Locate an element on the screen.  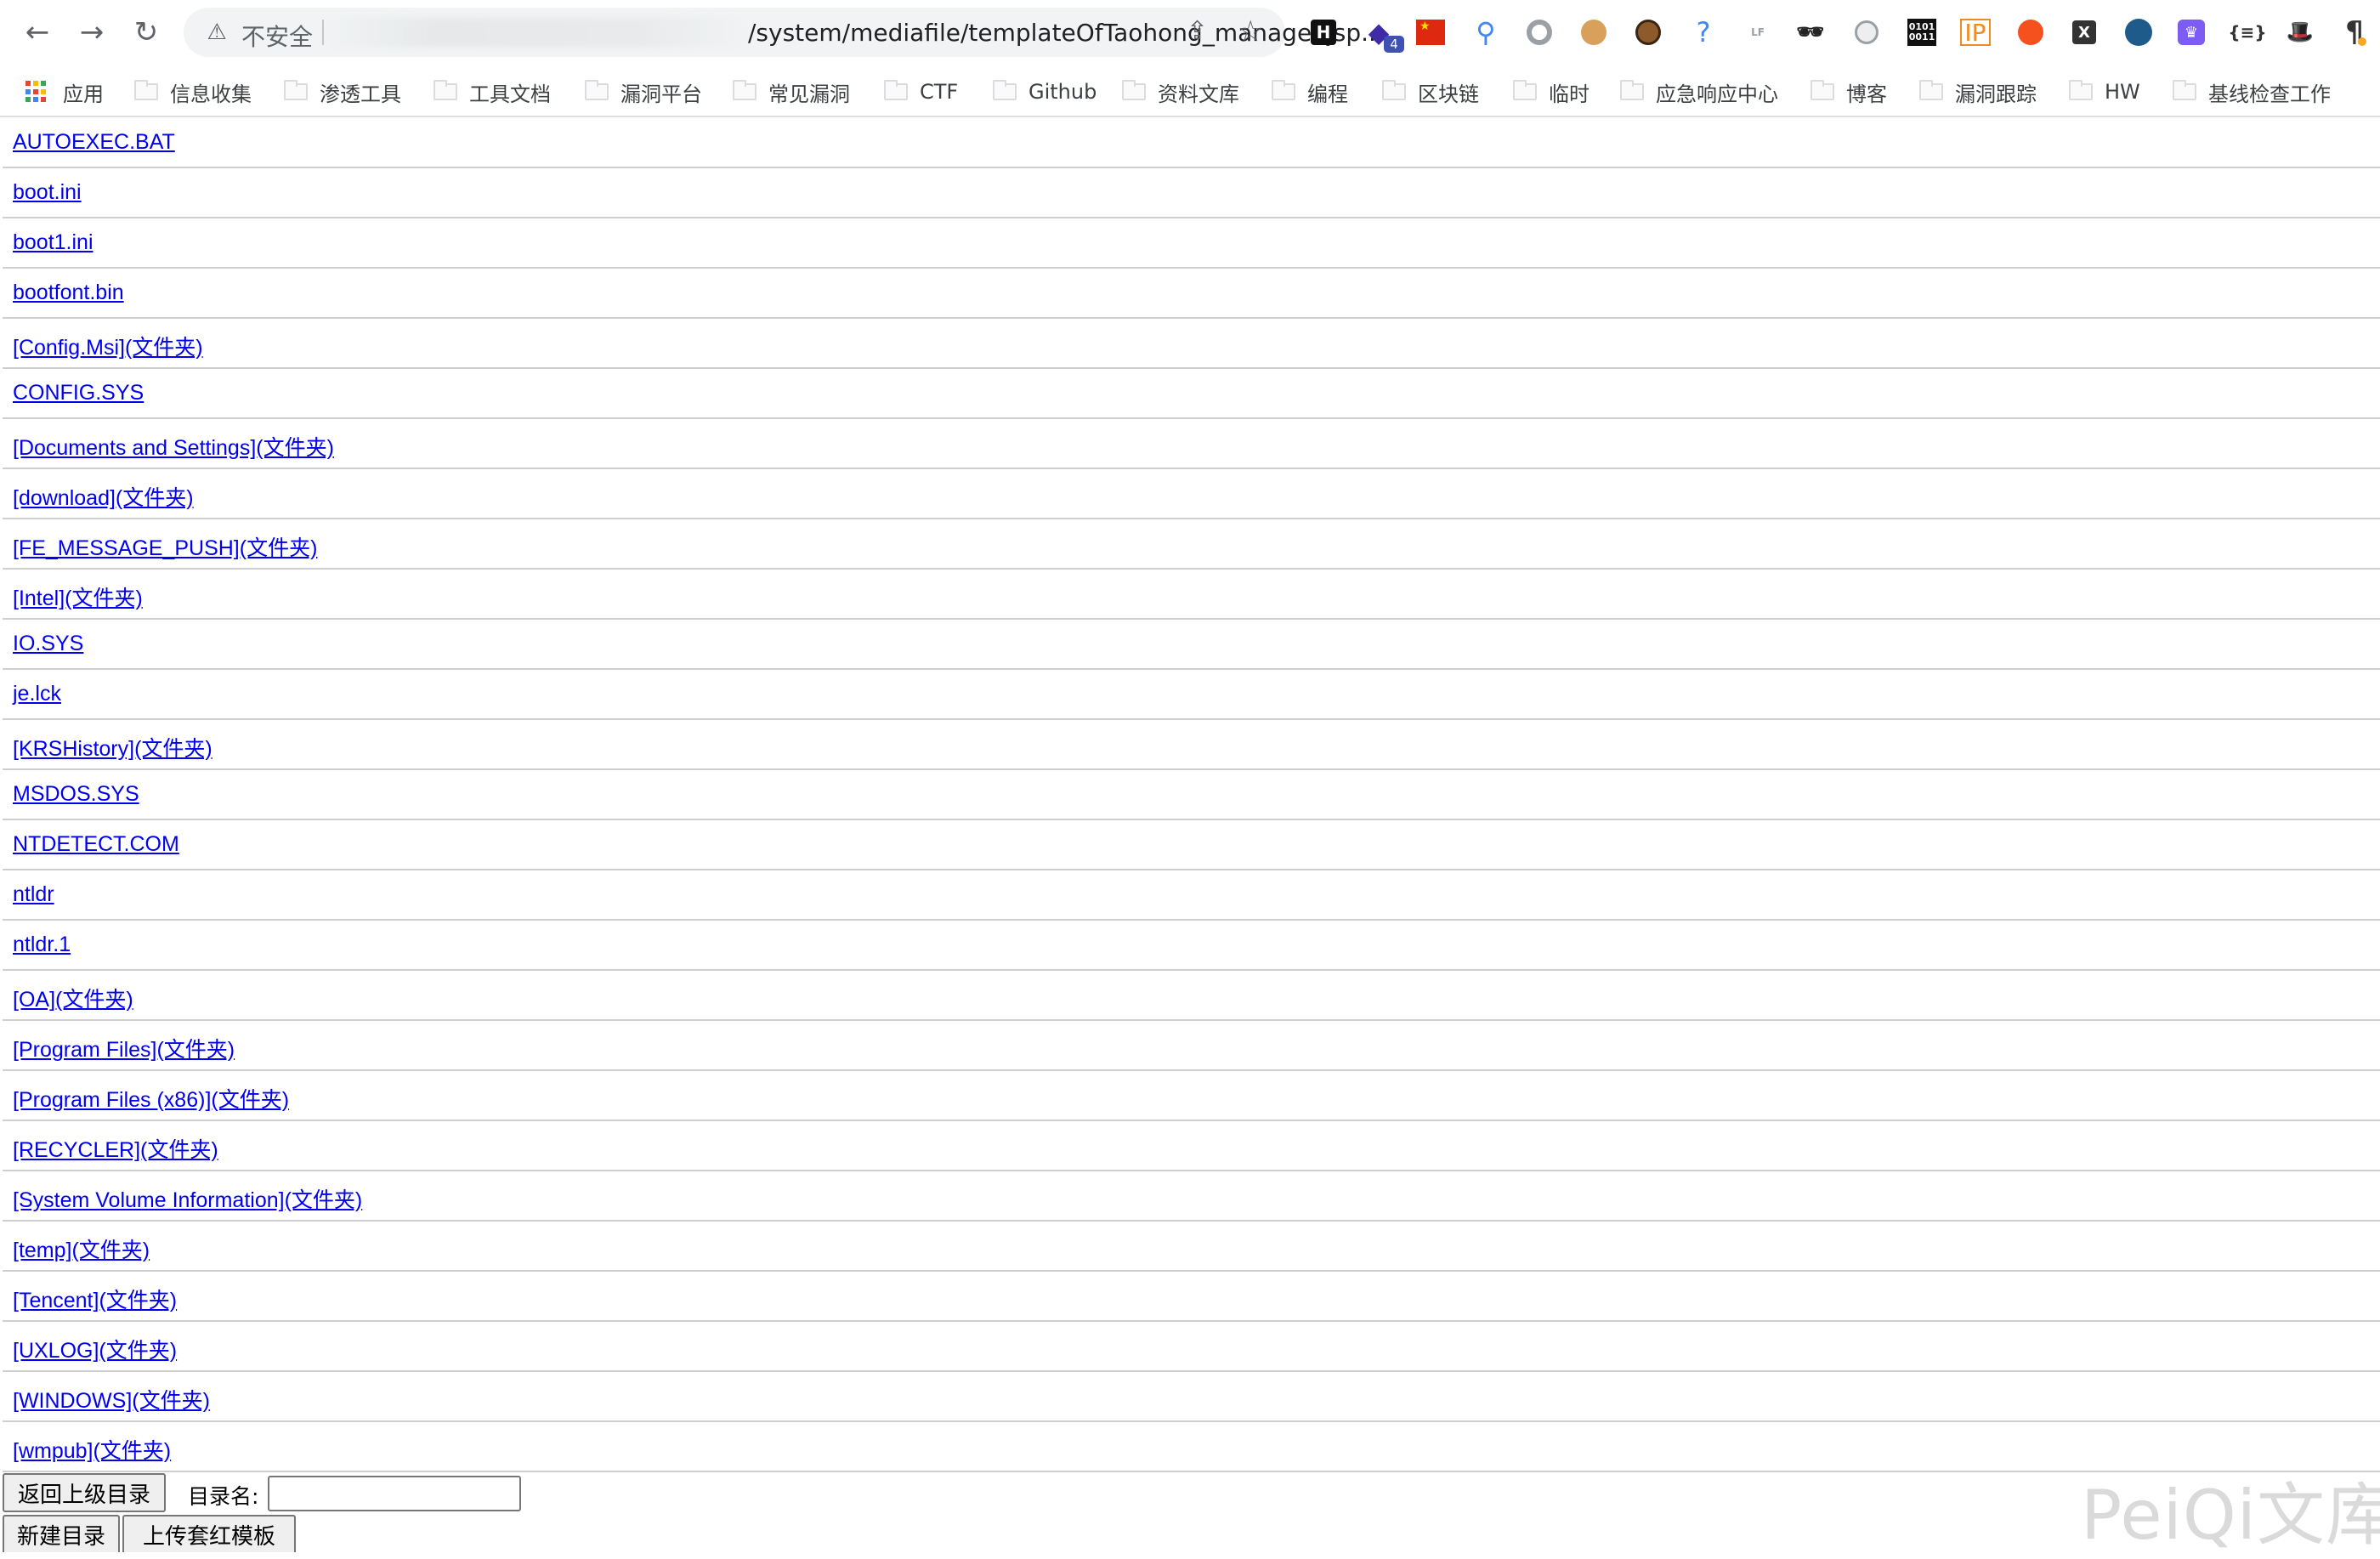
crown-ext-icon: ♛ is located at coordinates (2191, 32).